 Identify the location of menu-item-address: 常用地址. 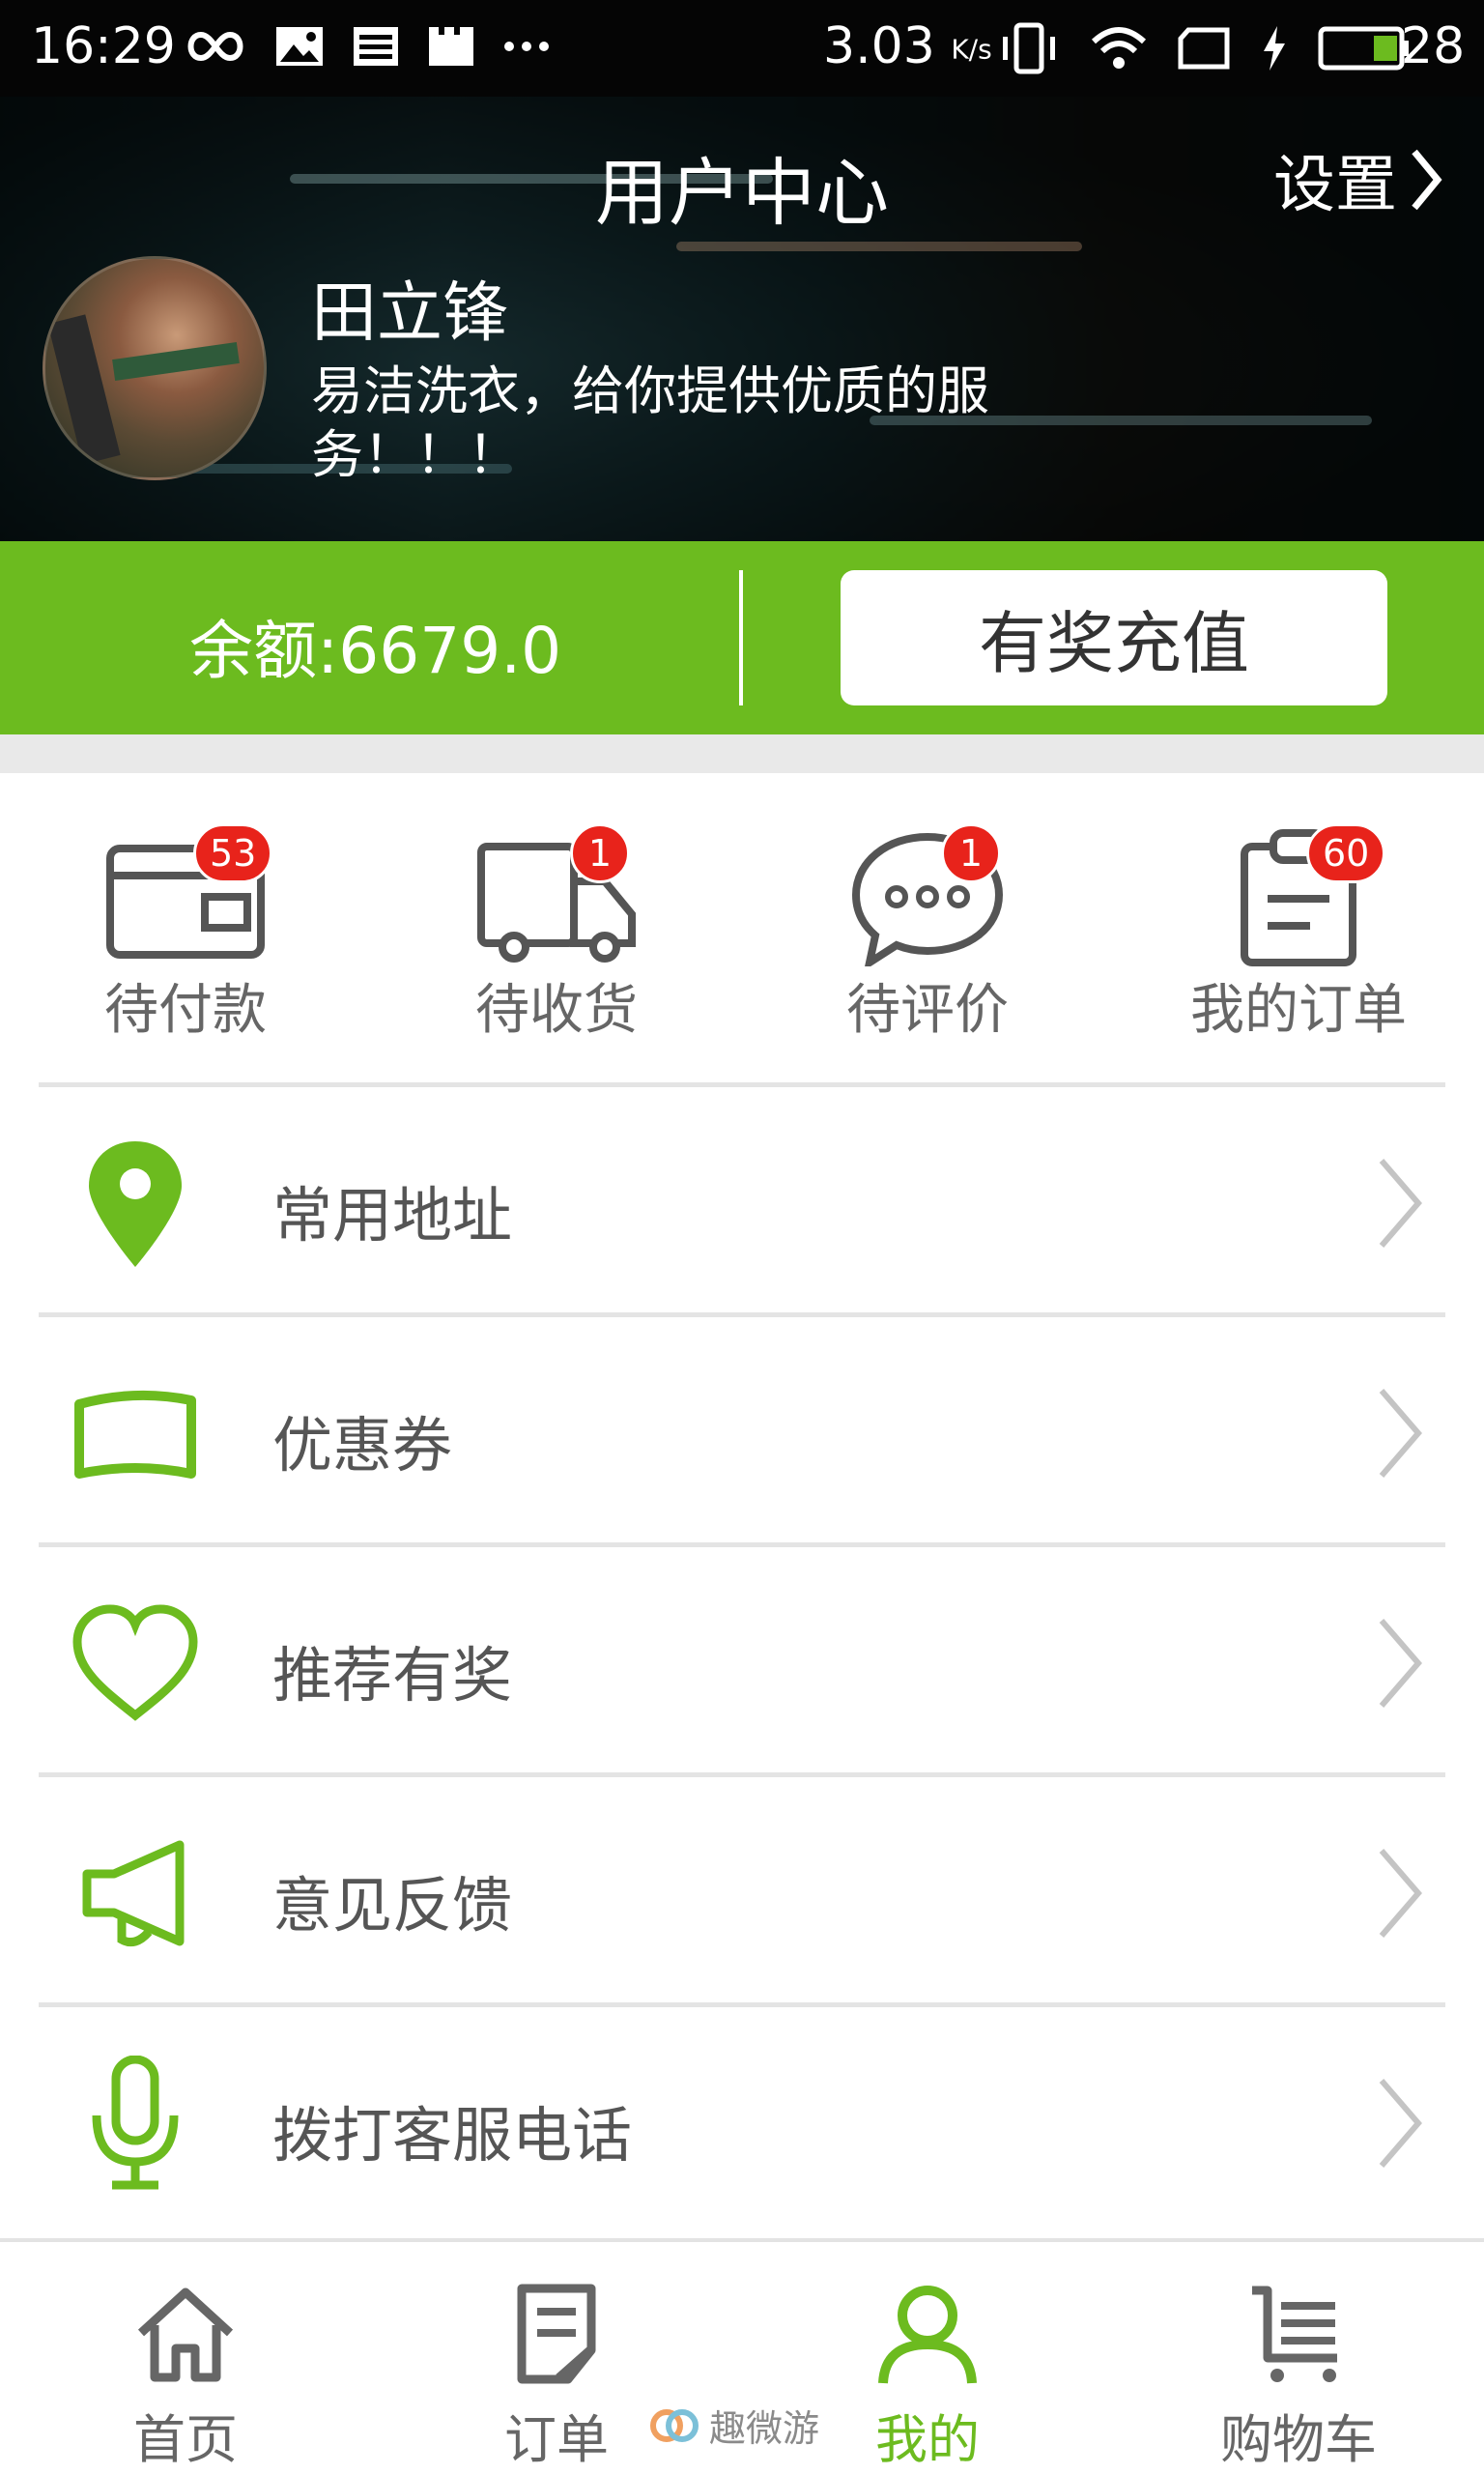
(742, 1202).